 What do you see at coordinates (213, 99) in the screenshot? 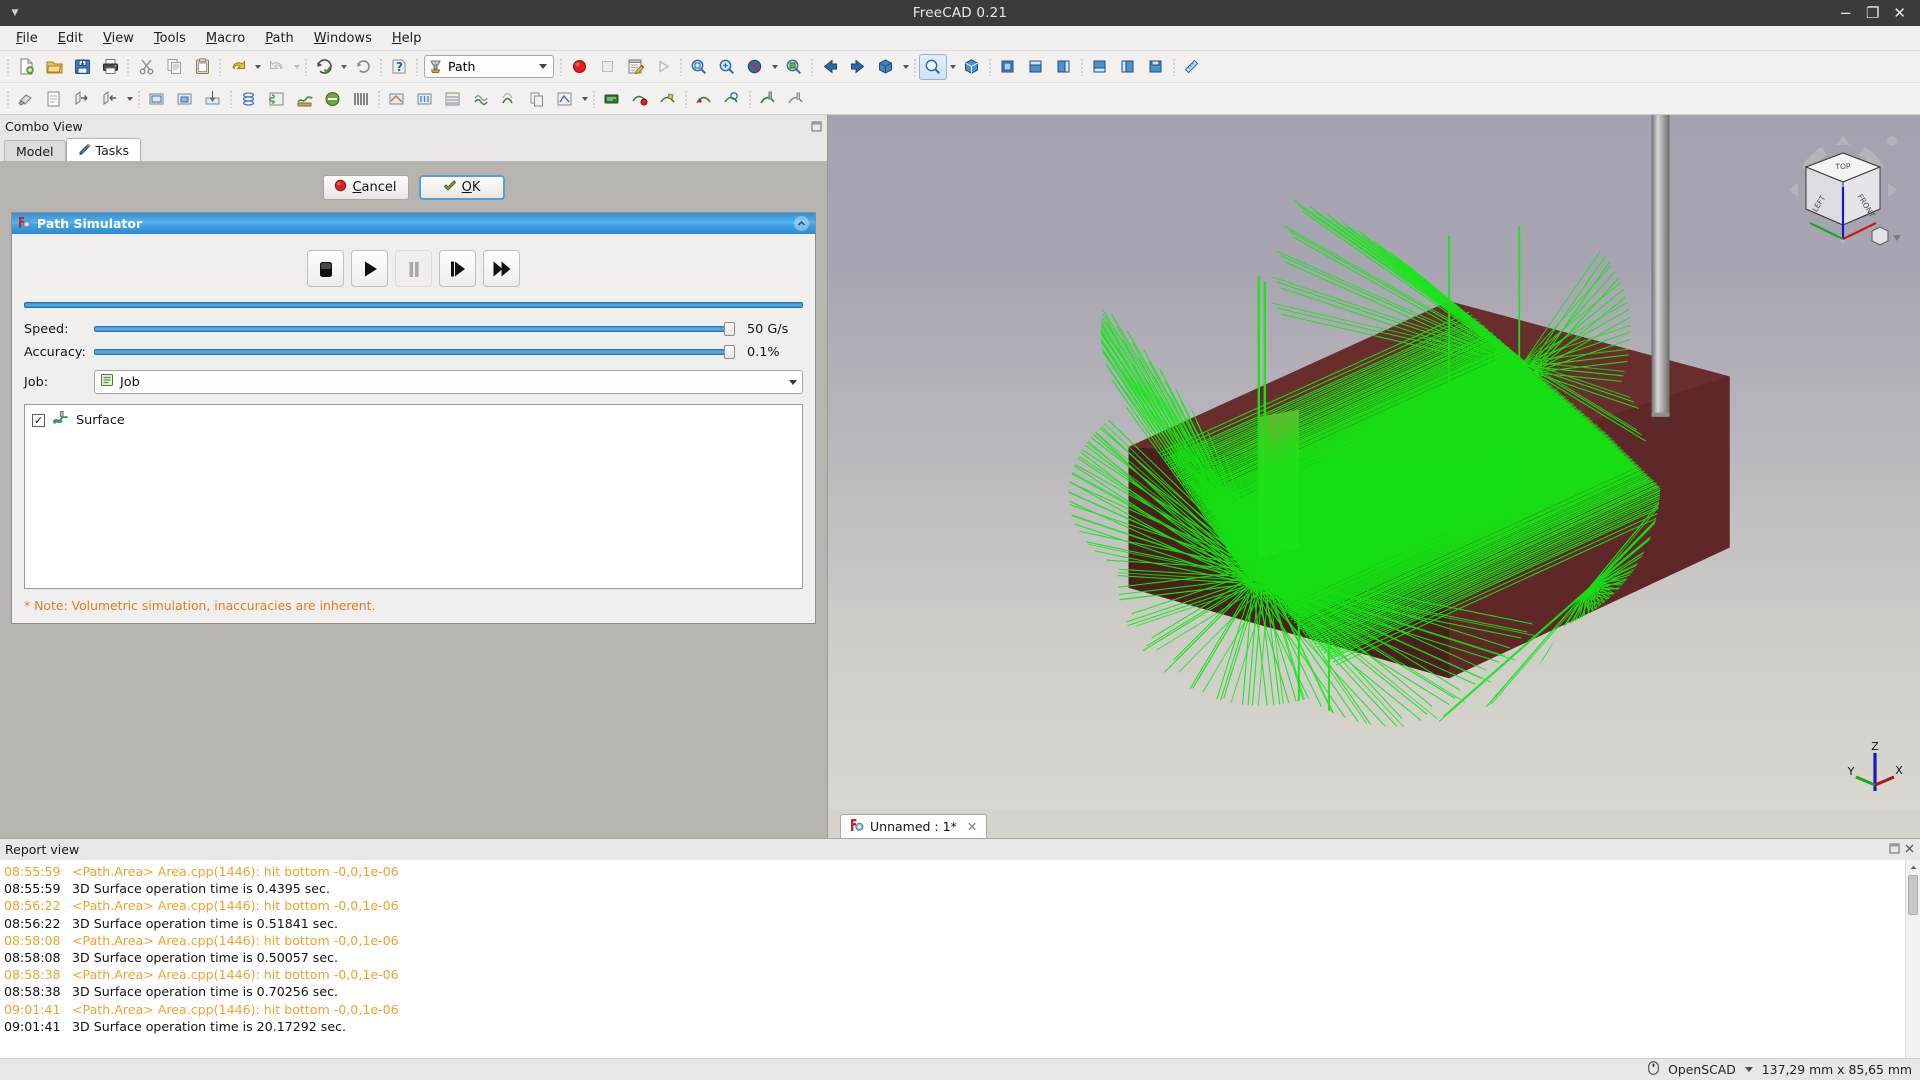
I see `path-drilling-icon` at bounding box center [213, 99].